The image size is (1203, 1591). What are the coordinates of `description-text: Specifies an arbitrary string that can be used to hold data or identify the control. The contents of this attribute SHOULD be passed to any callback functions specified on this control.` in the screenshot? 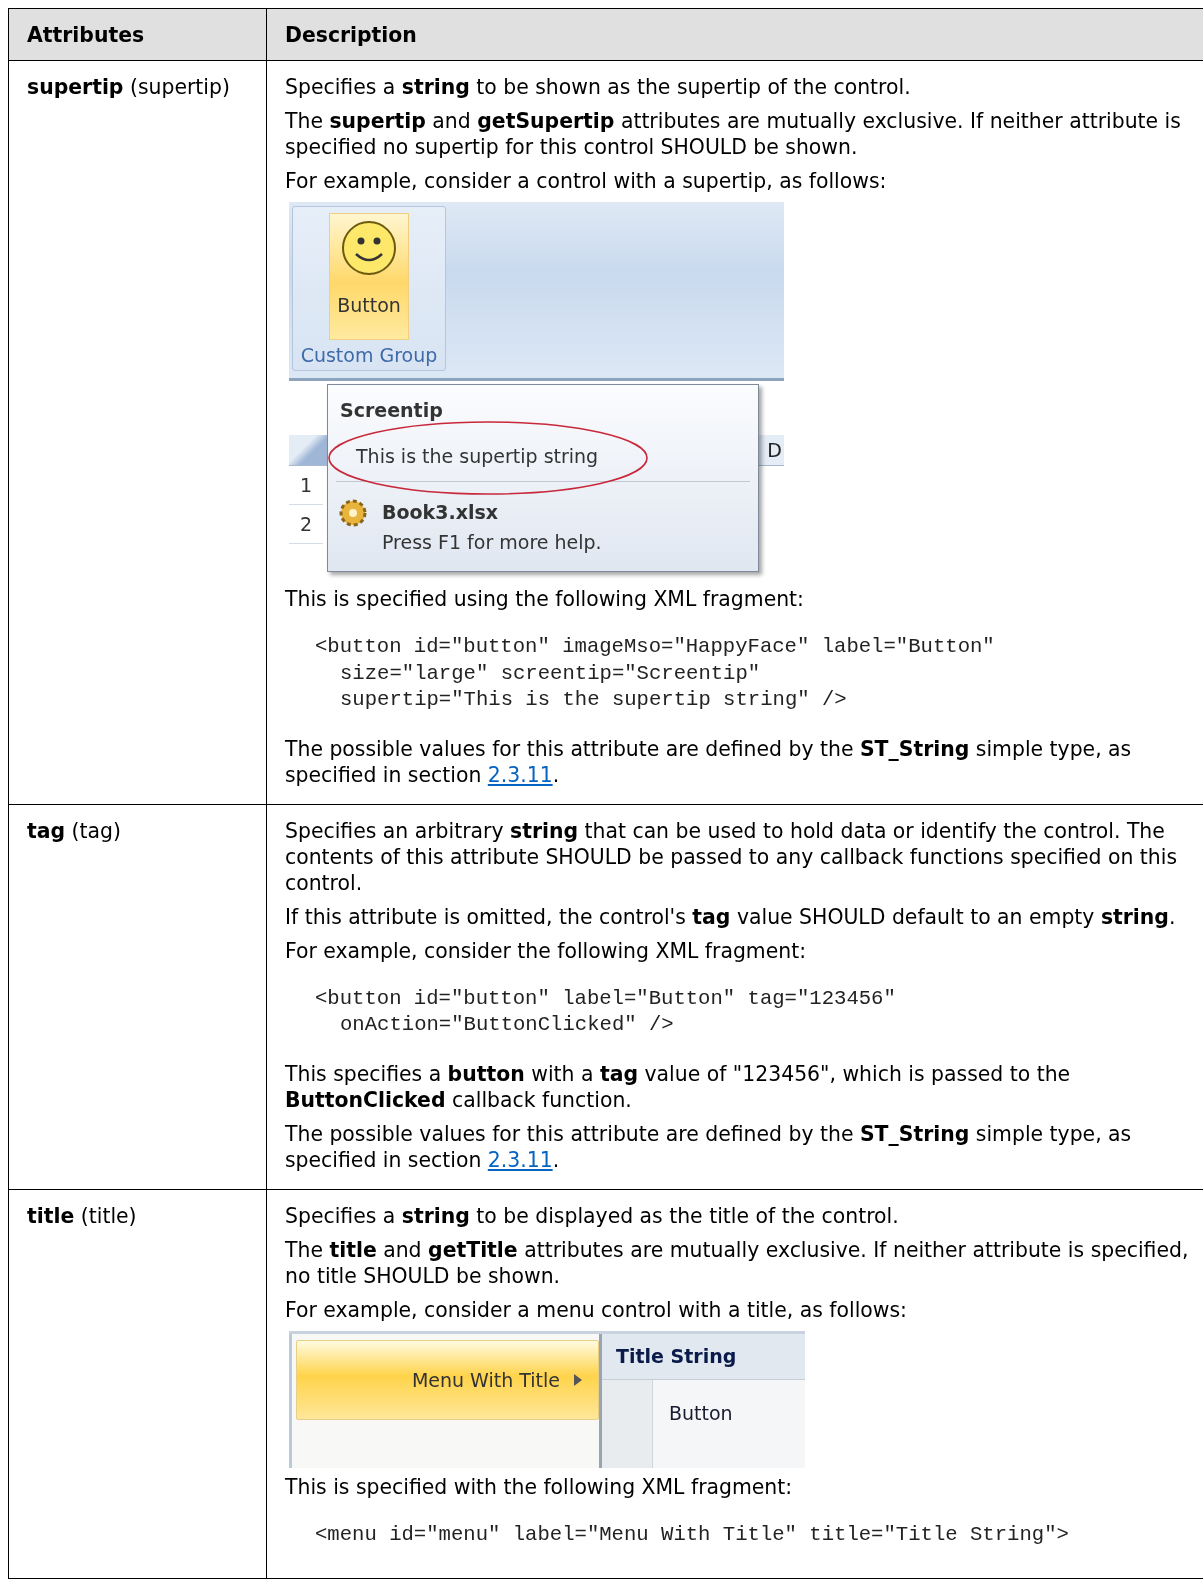 It's located at (732, 856).